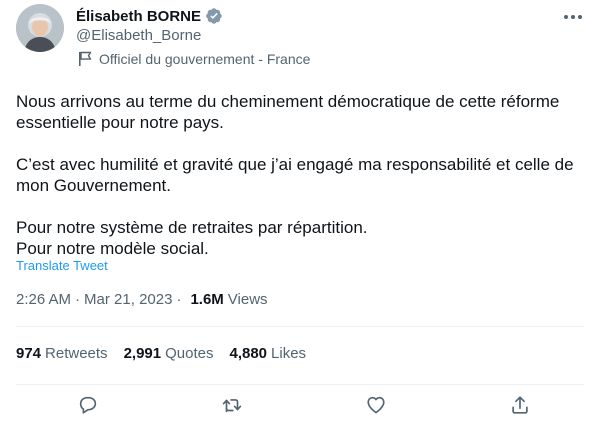 The width and height of the screenshot is (600, 421). What do you see at coordinates (247, 299) in the screenshot?
I see `views-label: Views` at bounding box center [247, 299].